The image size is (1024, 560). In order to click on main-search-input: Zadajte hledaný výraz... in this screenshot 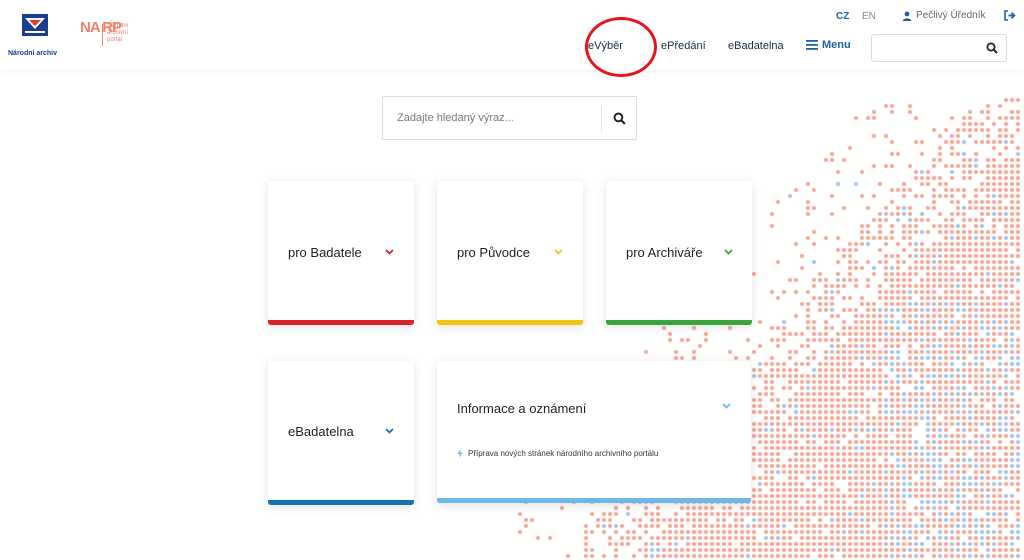, I will do `click(509, 118)`.